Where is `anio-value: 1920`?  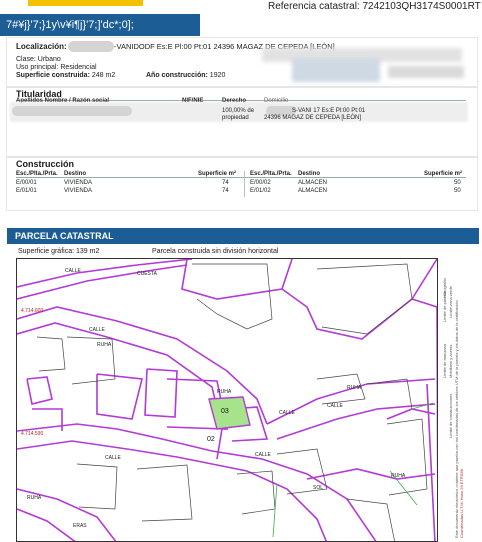
anio-value: 1920 is located at coordinates (217, 75).